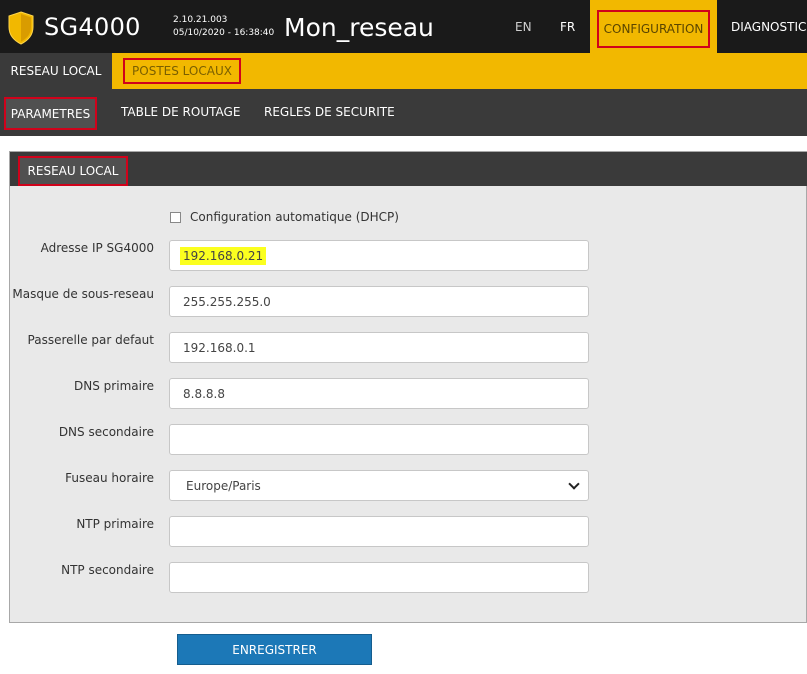  Describe the element at coordinates (50, 113) in the screenshot. I see `subtab-parametres: PARAMETRES` at that location.